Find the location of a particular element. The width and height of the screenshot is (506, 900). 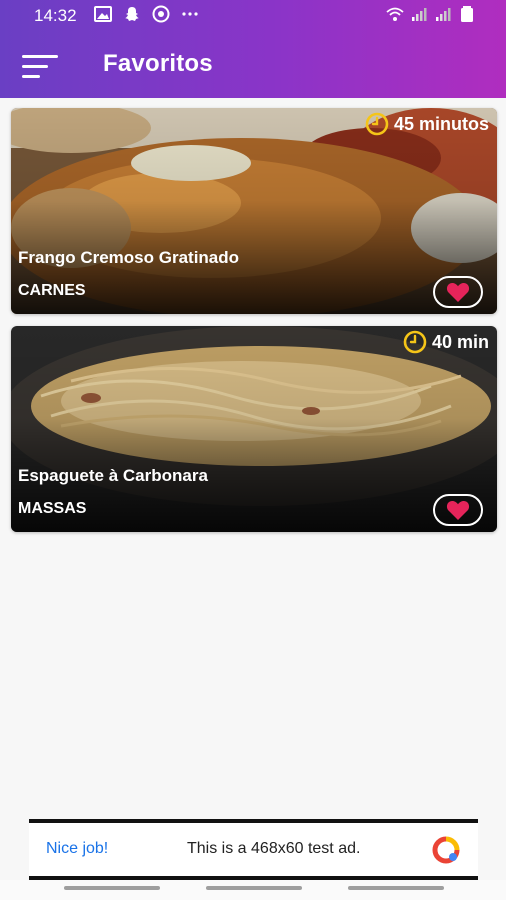

ad-nice-label: Nice job! is located at coordinates (77, 848).